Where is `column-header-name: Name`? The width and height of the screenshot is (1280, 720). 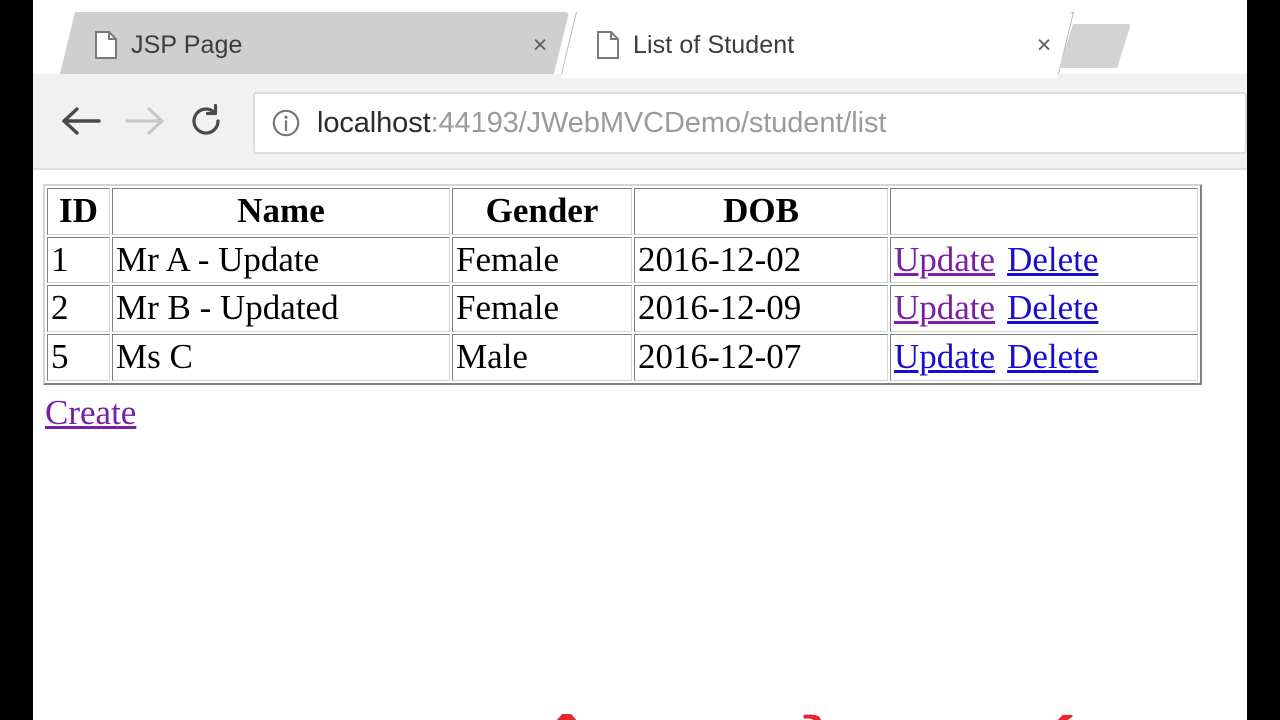 column-header-name: Name is located at coordinates (281, 211).